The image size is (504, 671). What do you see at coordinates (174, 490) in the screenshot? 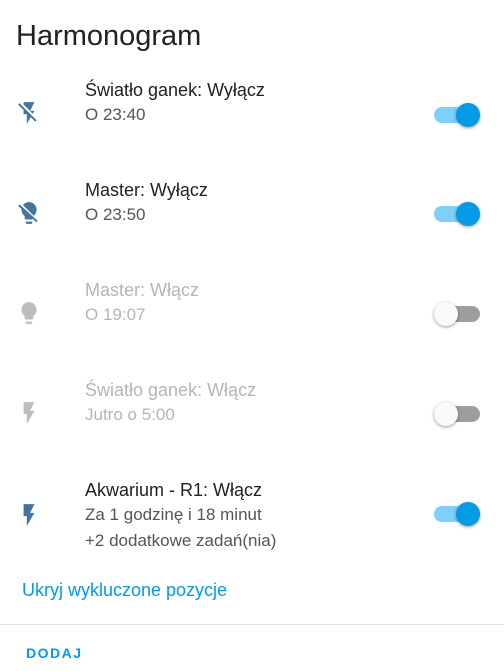
I see `schedule-name: Akwarium - R1: Włącz` at bounding box center [174, 490].